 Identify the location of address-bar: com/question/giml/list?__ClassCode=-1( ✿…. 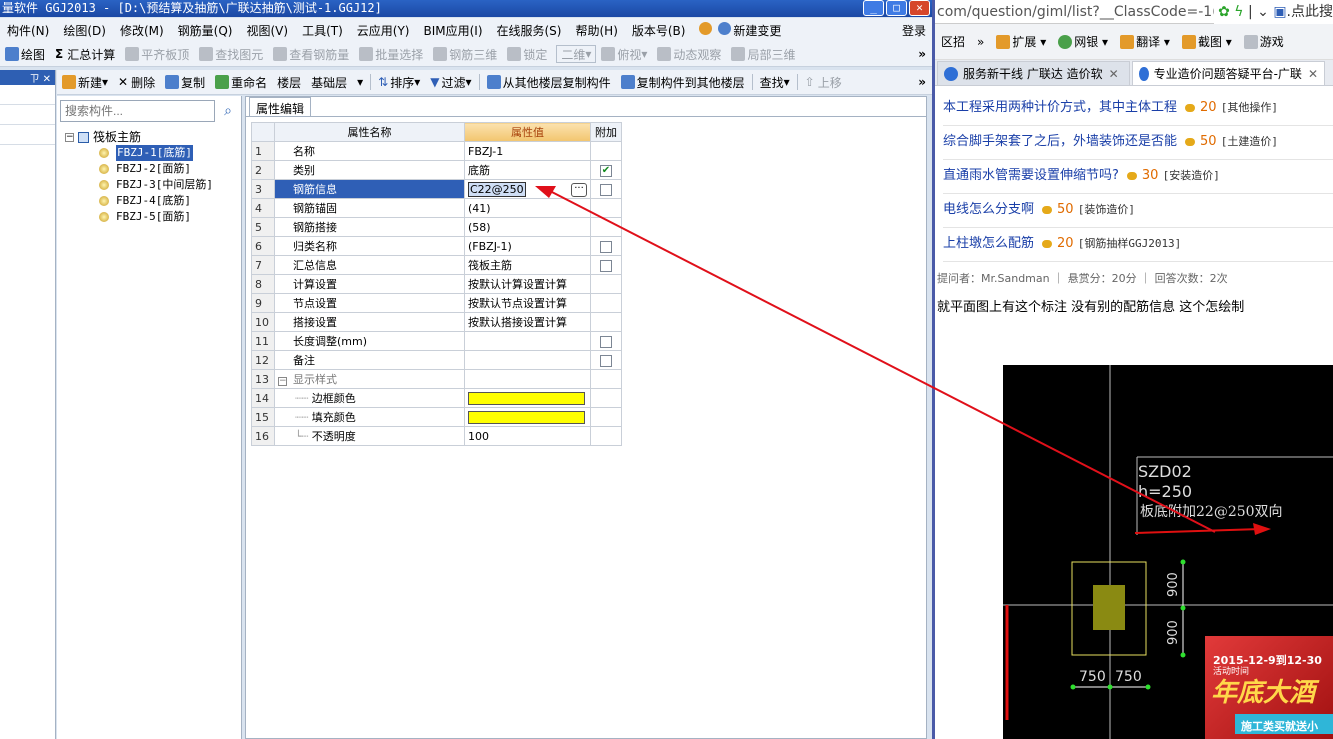
(1134, 12).